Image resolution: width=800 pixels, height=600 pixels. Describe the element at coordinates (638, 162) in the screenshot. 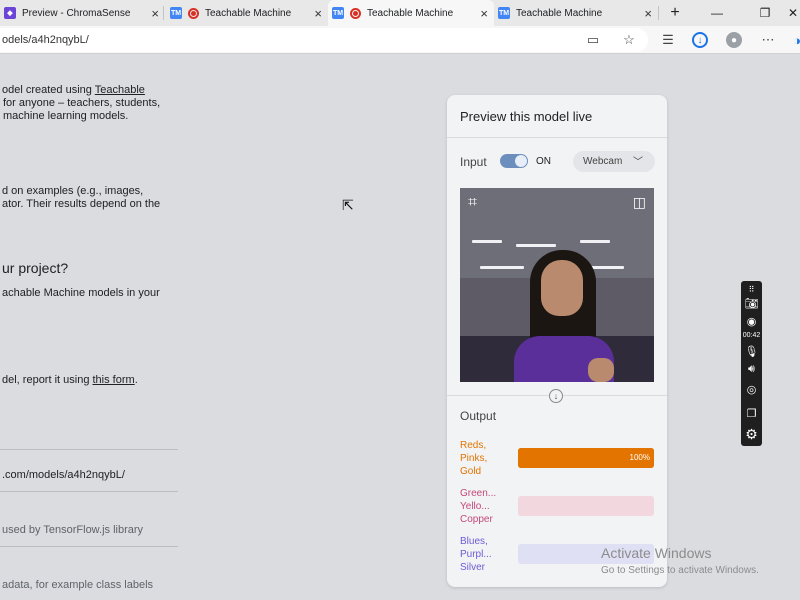

I see `chevron-down-icon: ﹀` at that location.